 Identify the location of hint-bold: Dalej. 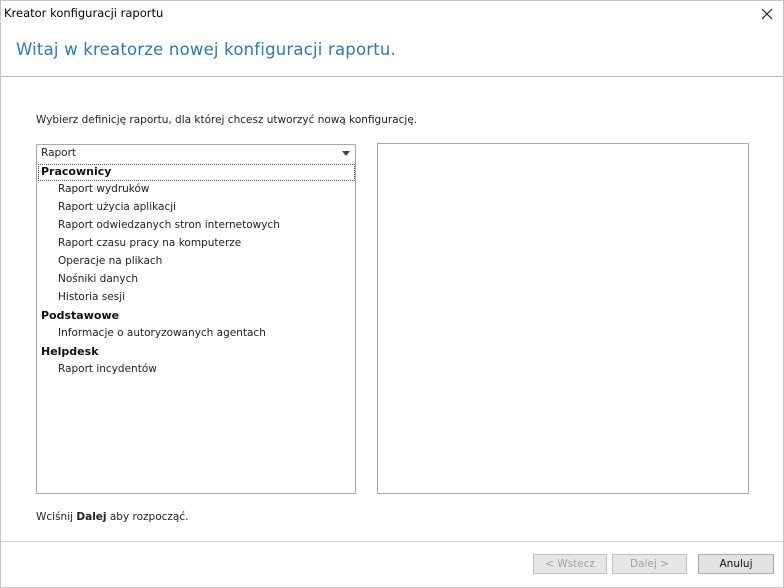
(91, 517).